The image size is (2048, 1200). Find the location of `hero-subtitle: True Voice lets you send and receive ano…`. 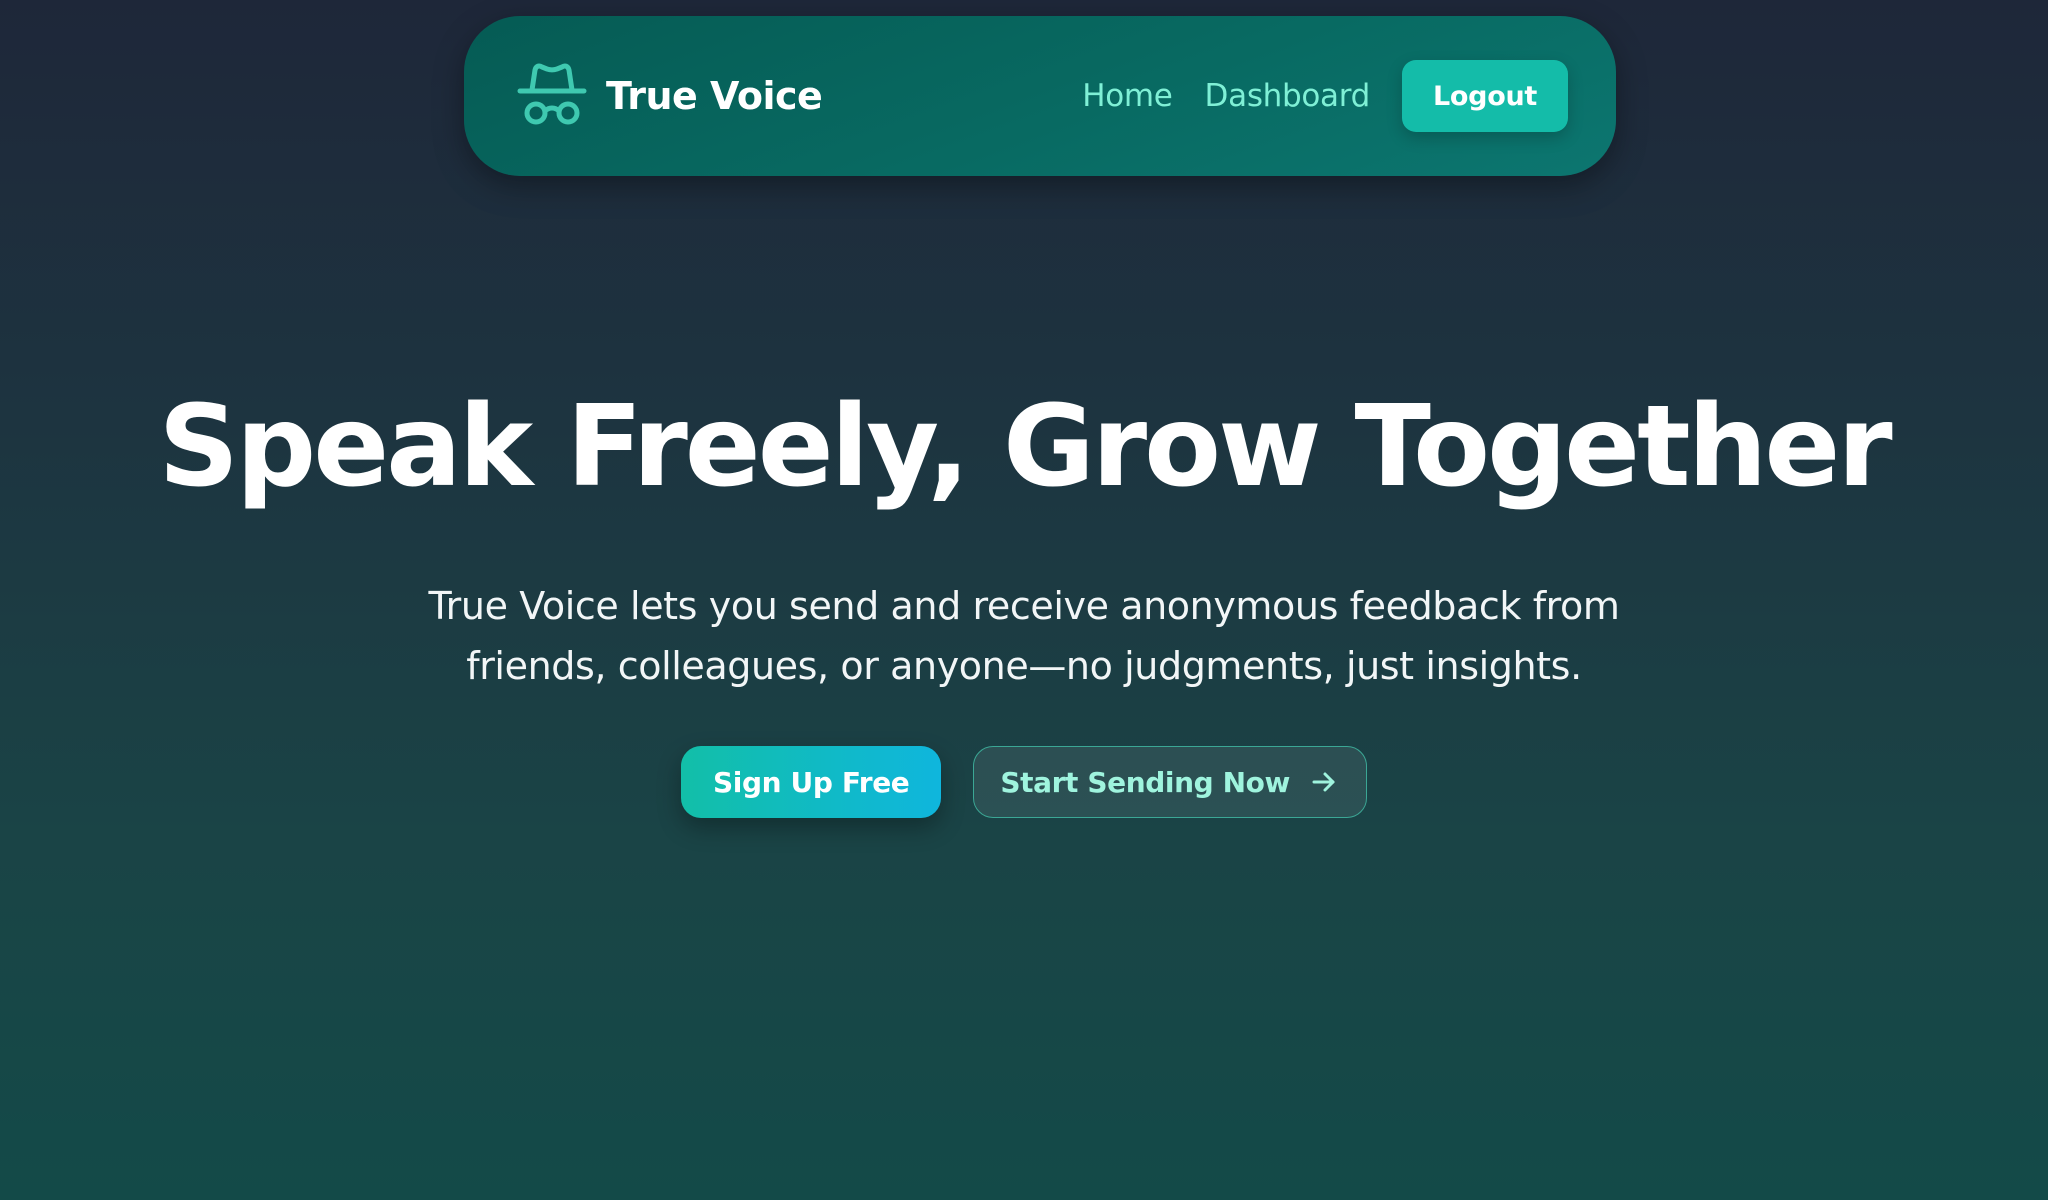

hero-subtitle: True Voice lets you send and receive ano… is located at coordinates (1024, 636).